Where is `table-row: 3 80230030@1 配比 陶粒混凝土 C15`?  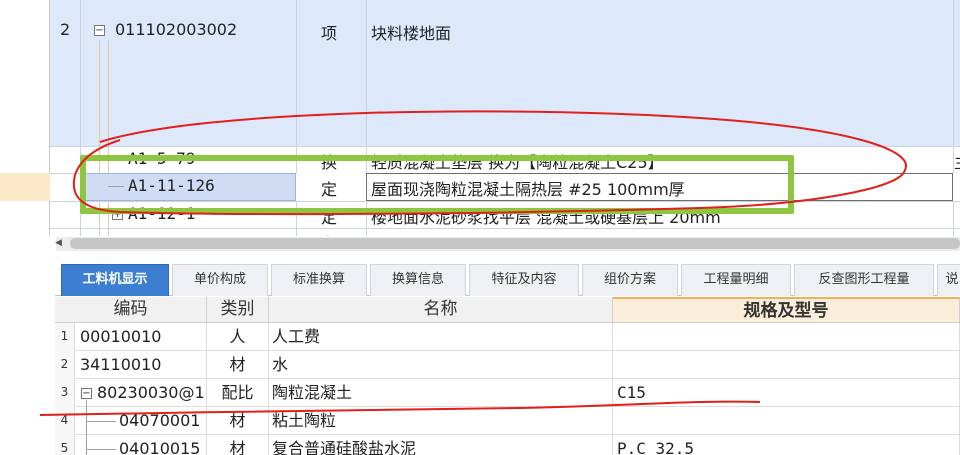 table-row: 3 80230030@1 配比 陶粒混凝土 C15 is located at coordinates (507, 393).